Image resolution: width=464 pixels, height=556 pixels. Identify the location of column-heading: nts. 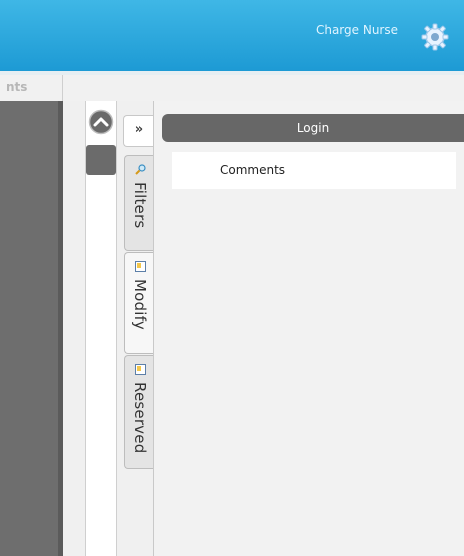
(17, 87).